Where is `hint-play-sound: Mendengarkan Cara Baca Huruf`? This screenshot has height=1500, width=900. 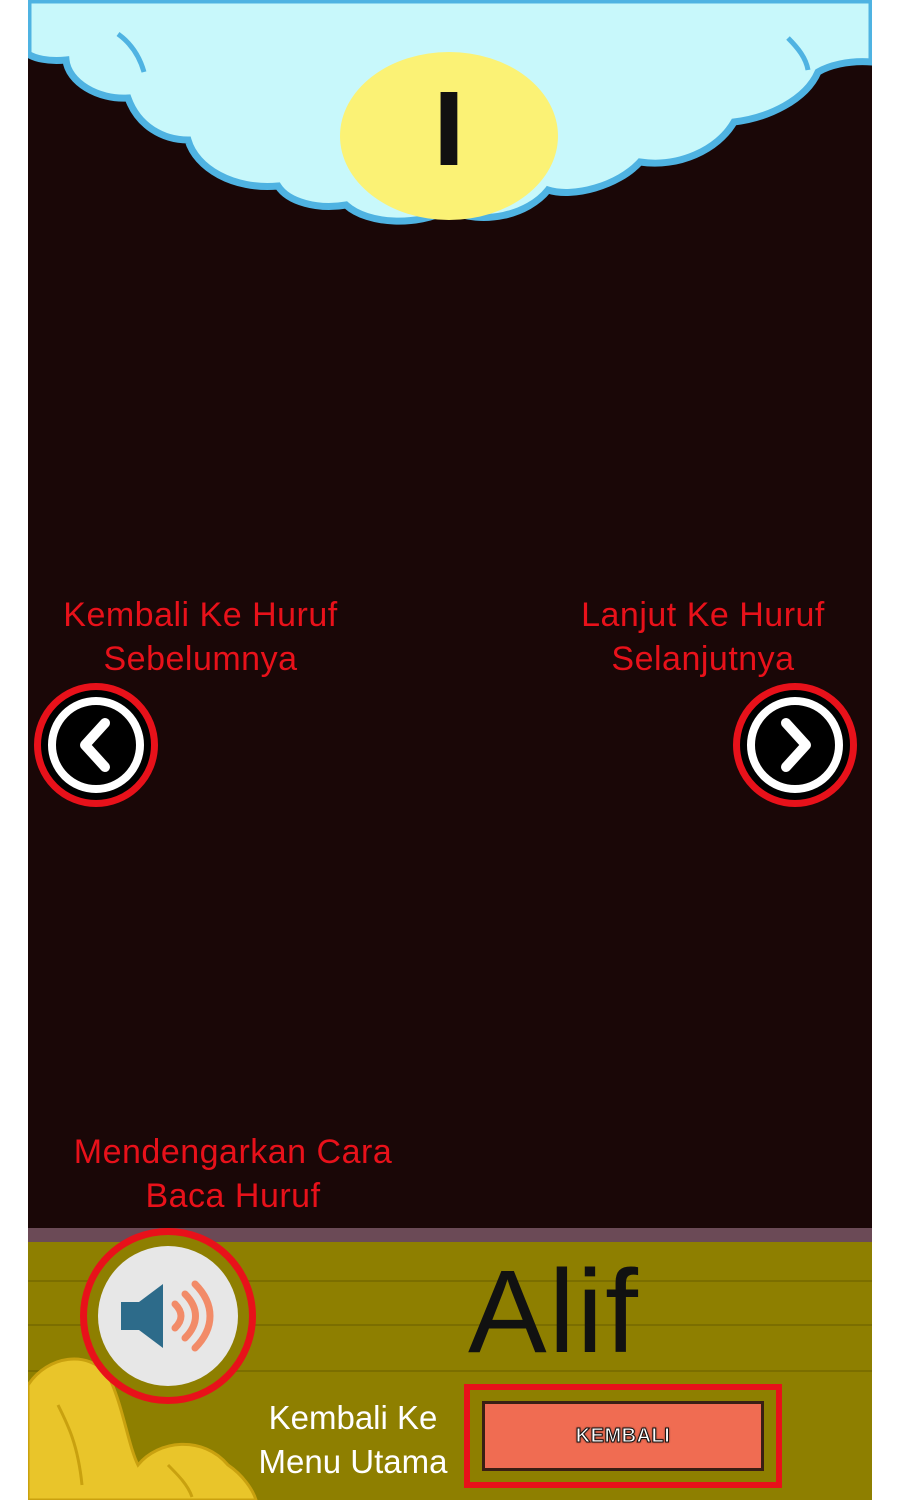
hint-play-sound: Mendengarkan Cara Baca Huruf is located at coordinates (233, 1174).